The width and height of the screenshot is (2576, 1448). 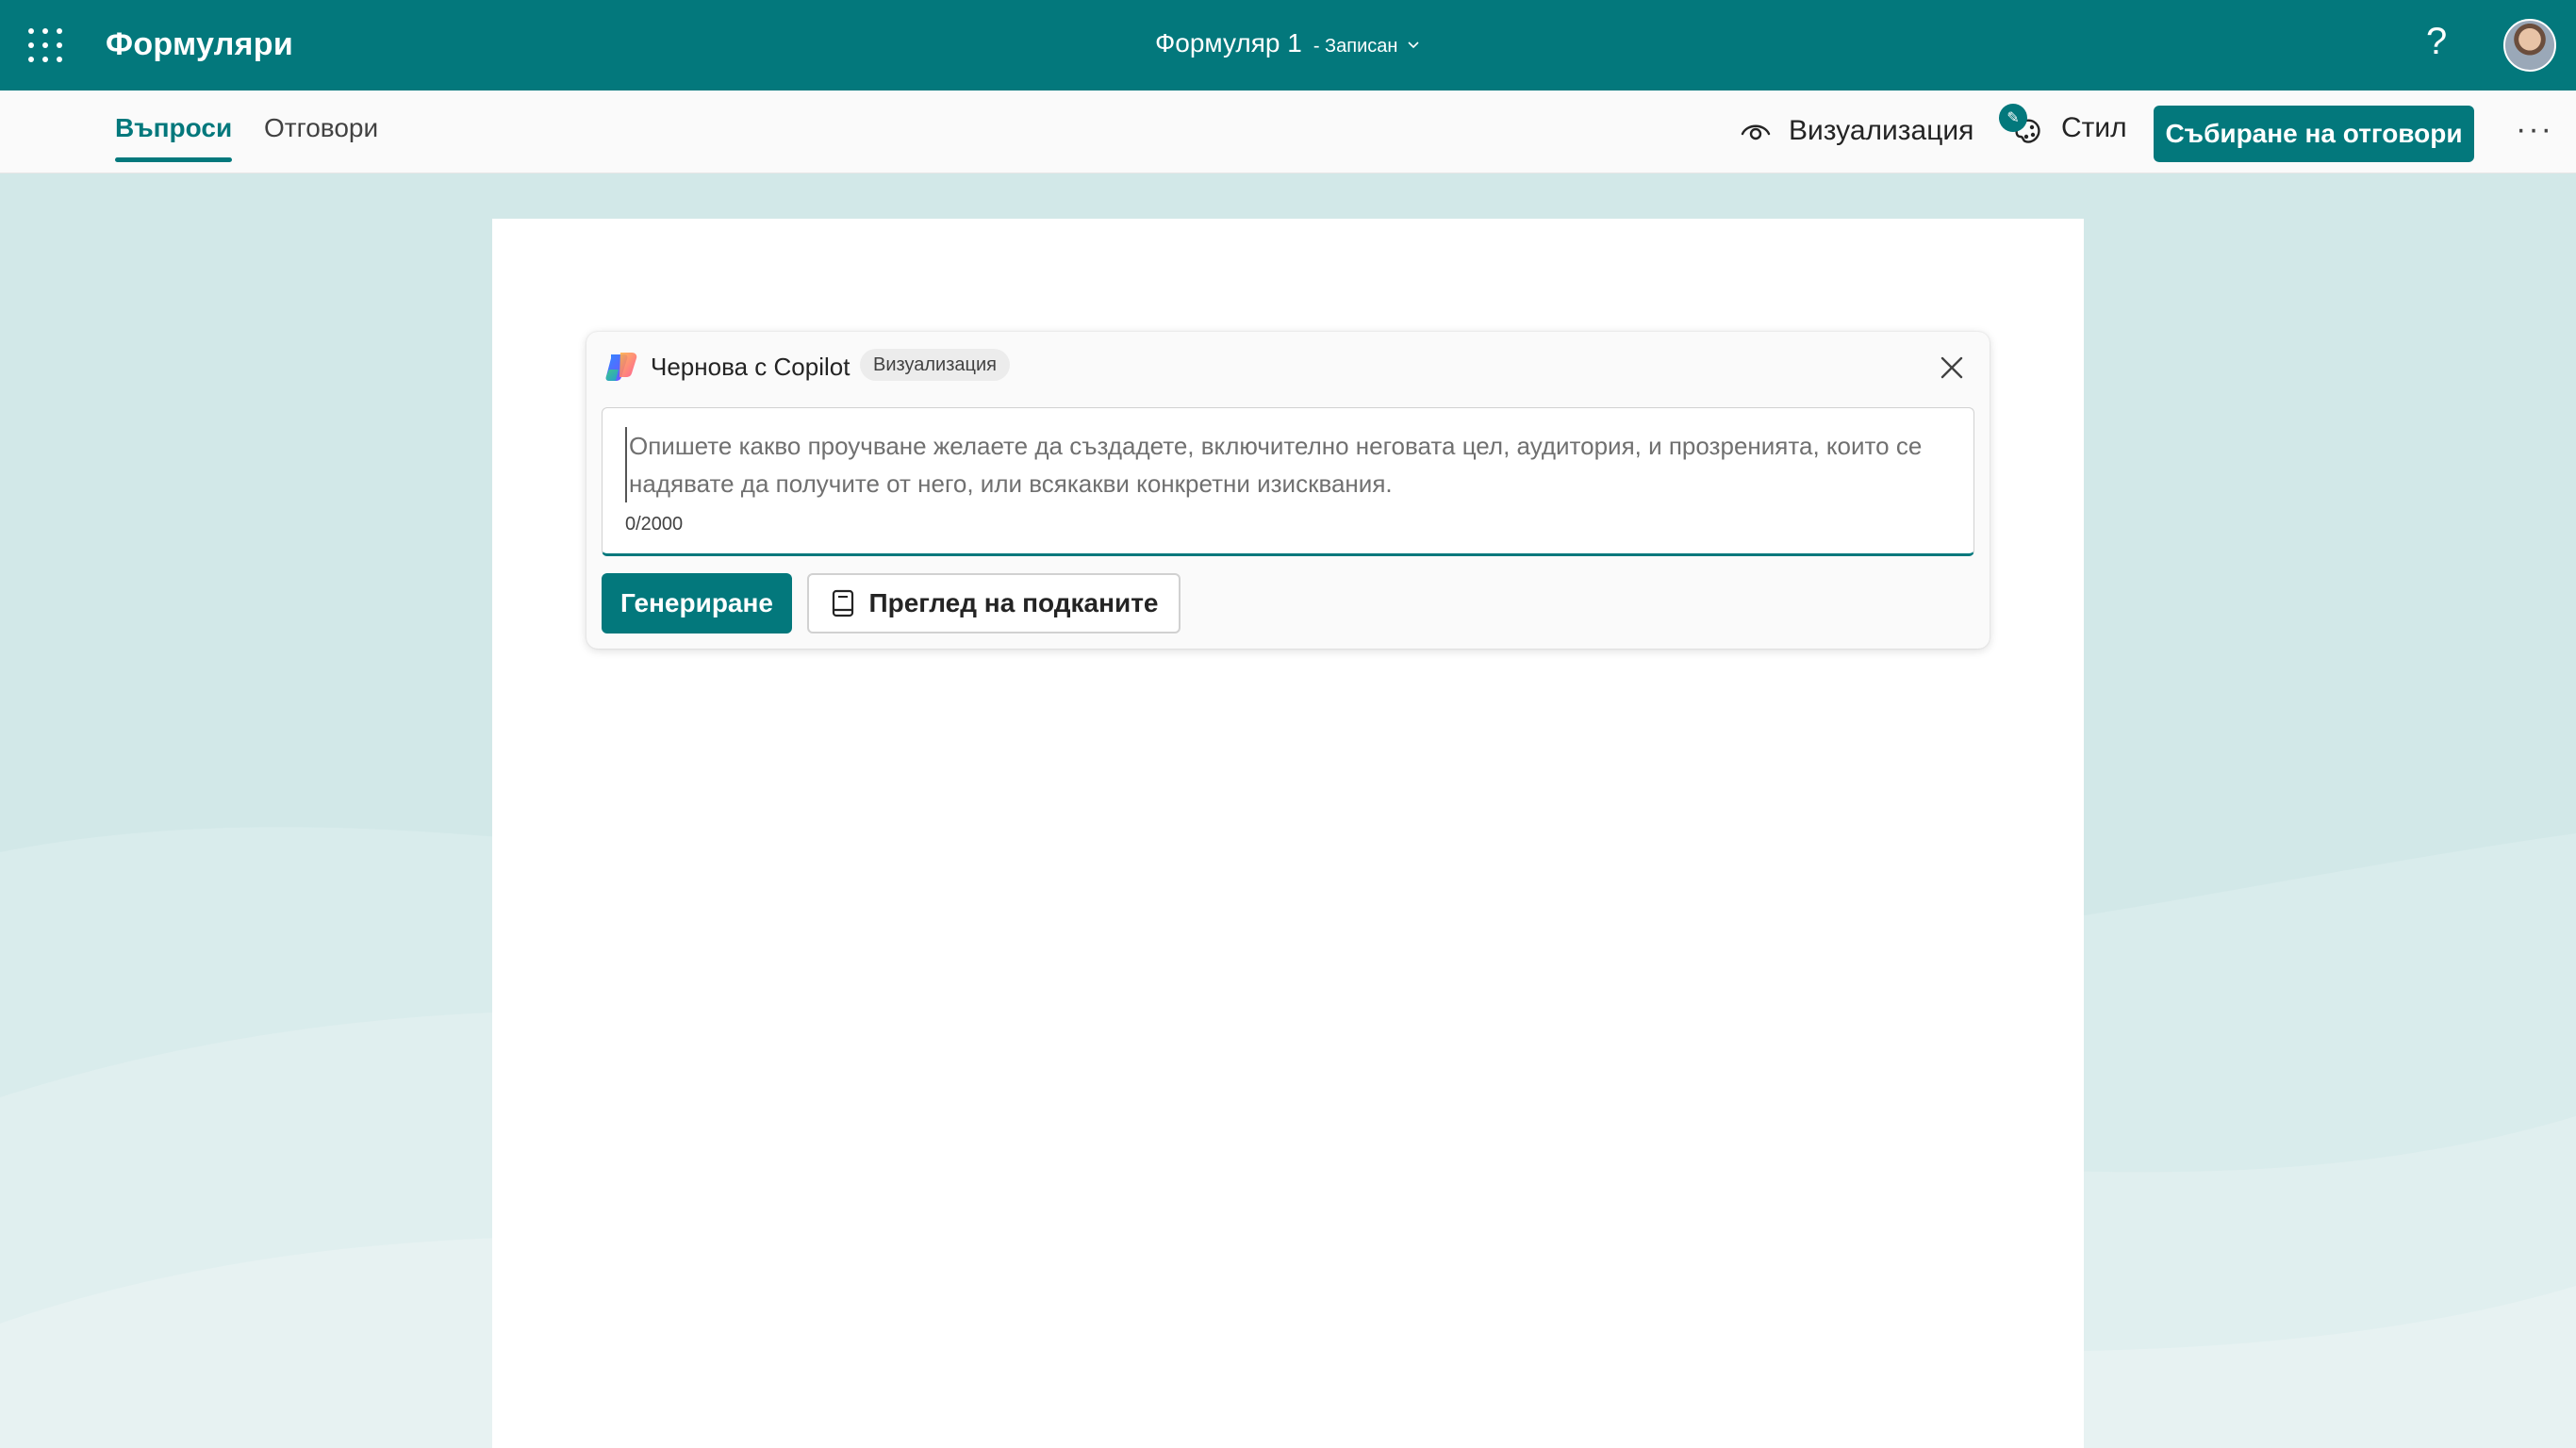 I want to click on collect-responses-button: Събиране на отговори, so click(x=2314, y=134).